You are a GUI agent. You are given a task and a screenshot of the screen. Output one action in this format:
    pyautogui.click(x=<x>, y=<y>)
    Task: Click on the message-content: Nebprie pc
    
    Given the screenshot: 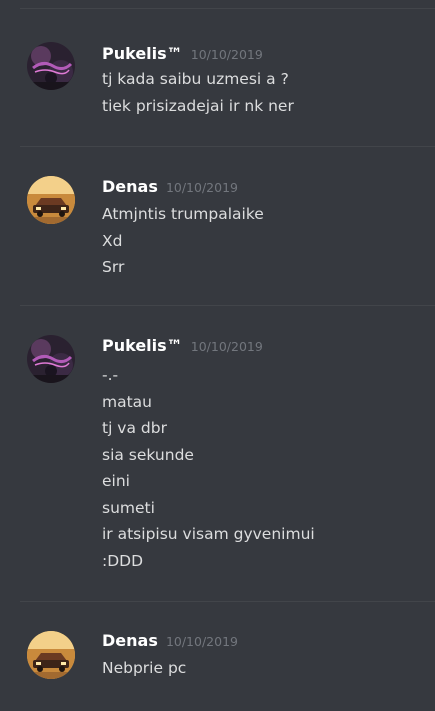 What is the action you would take?
    pyautogui.click(x=144, y=668)
    